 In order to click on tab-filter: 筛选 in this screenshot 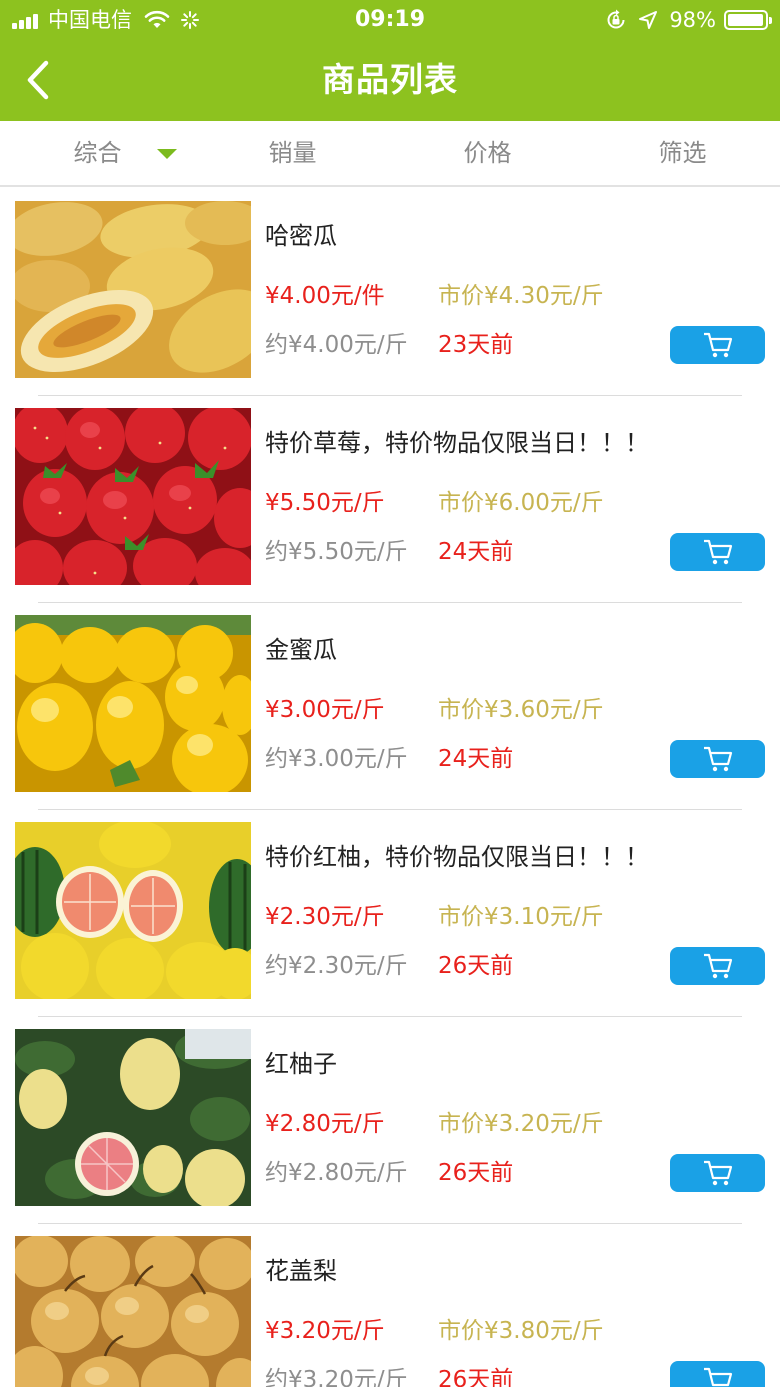, I will do `click(682, 153)`.